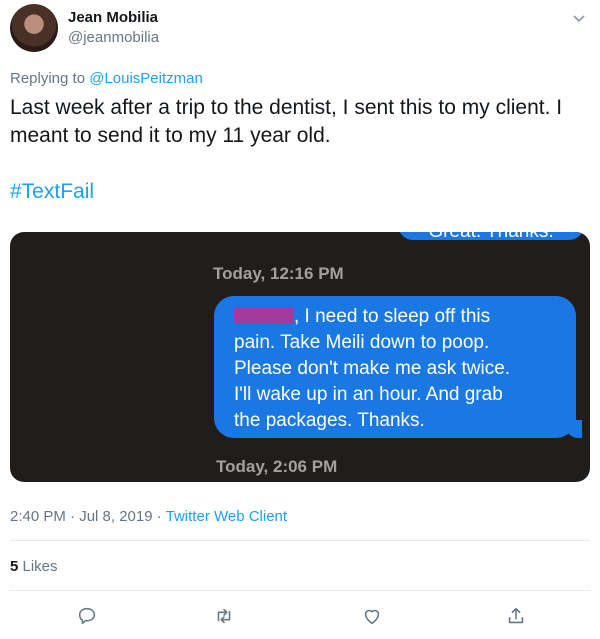 This screenshot has height=639, width=600. Describe the element at coordinates (278, 273) in the screenshot. I see `message-timestamp: Today, 12:16 PM` at that location.